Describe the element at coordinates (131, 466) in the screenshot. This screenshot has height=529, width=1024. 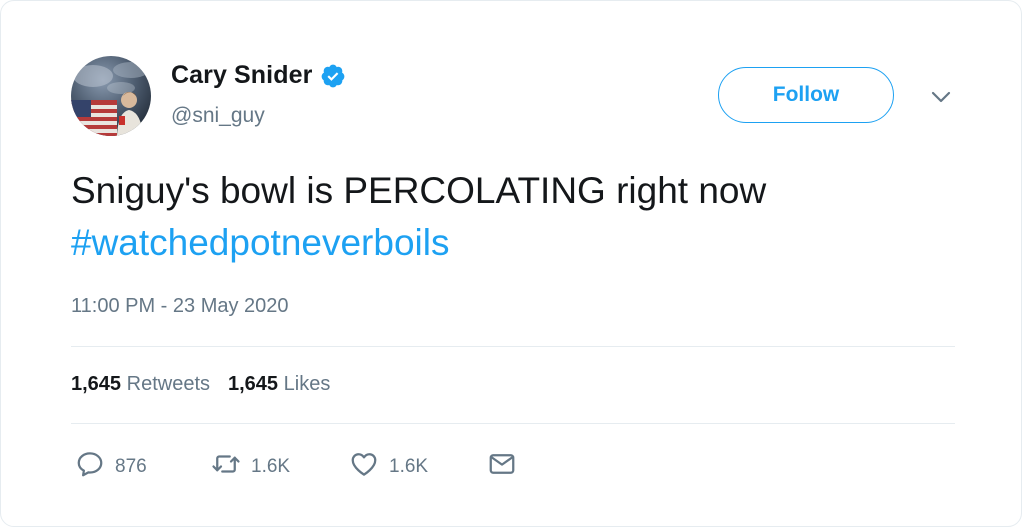
I see `reply-count: 876` at that location.